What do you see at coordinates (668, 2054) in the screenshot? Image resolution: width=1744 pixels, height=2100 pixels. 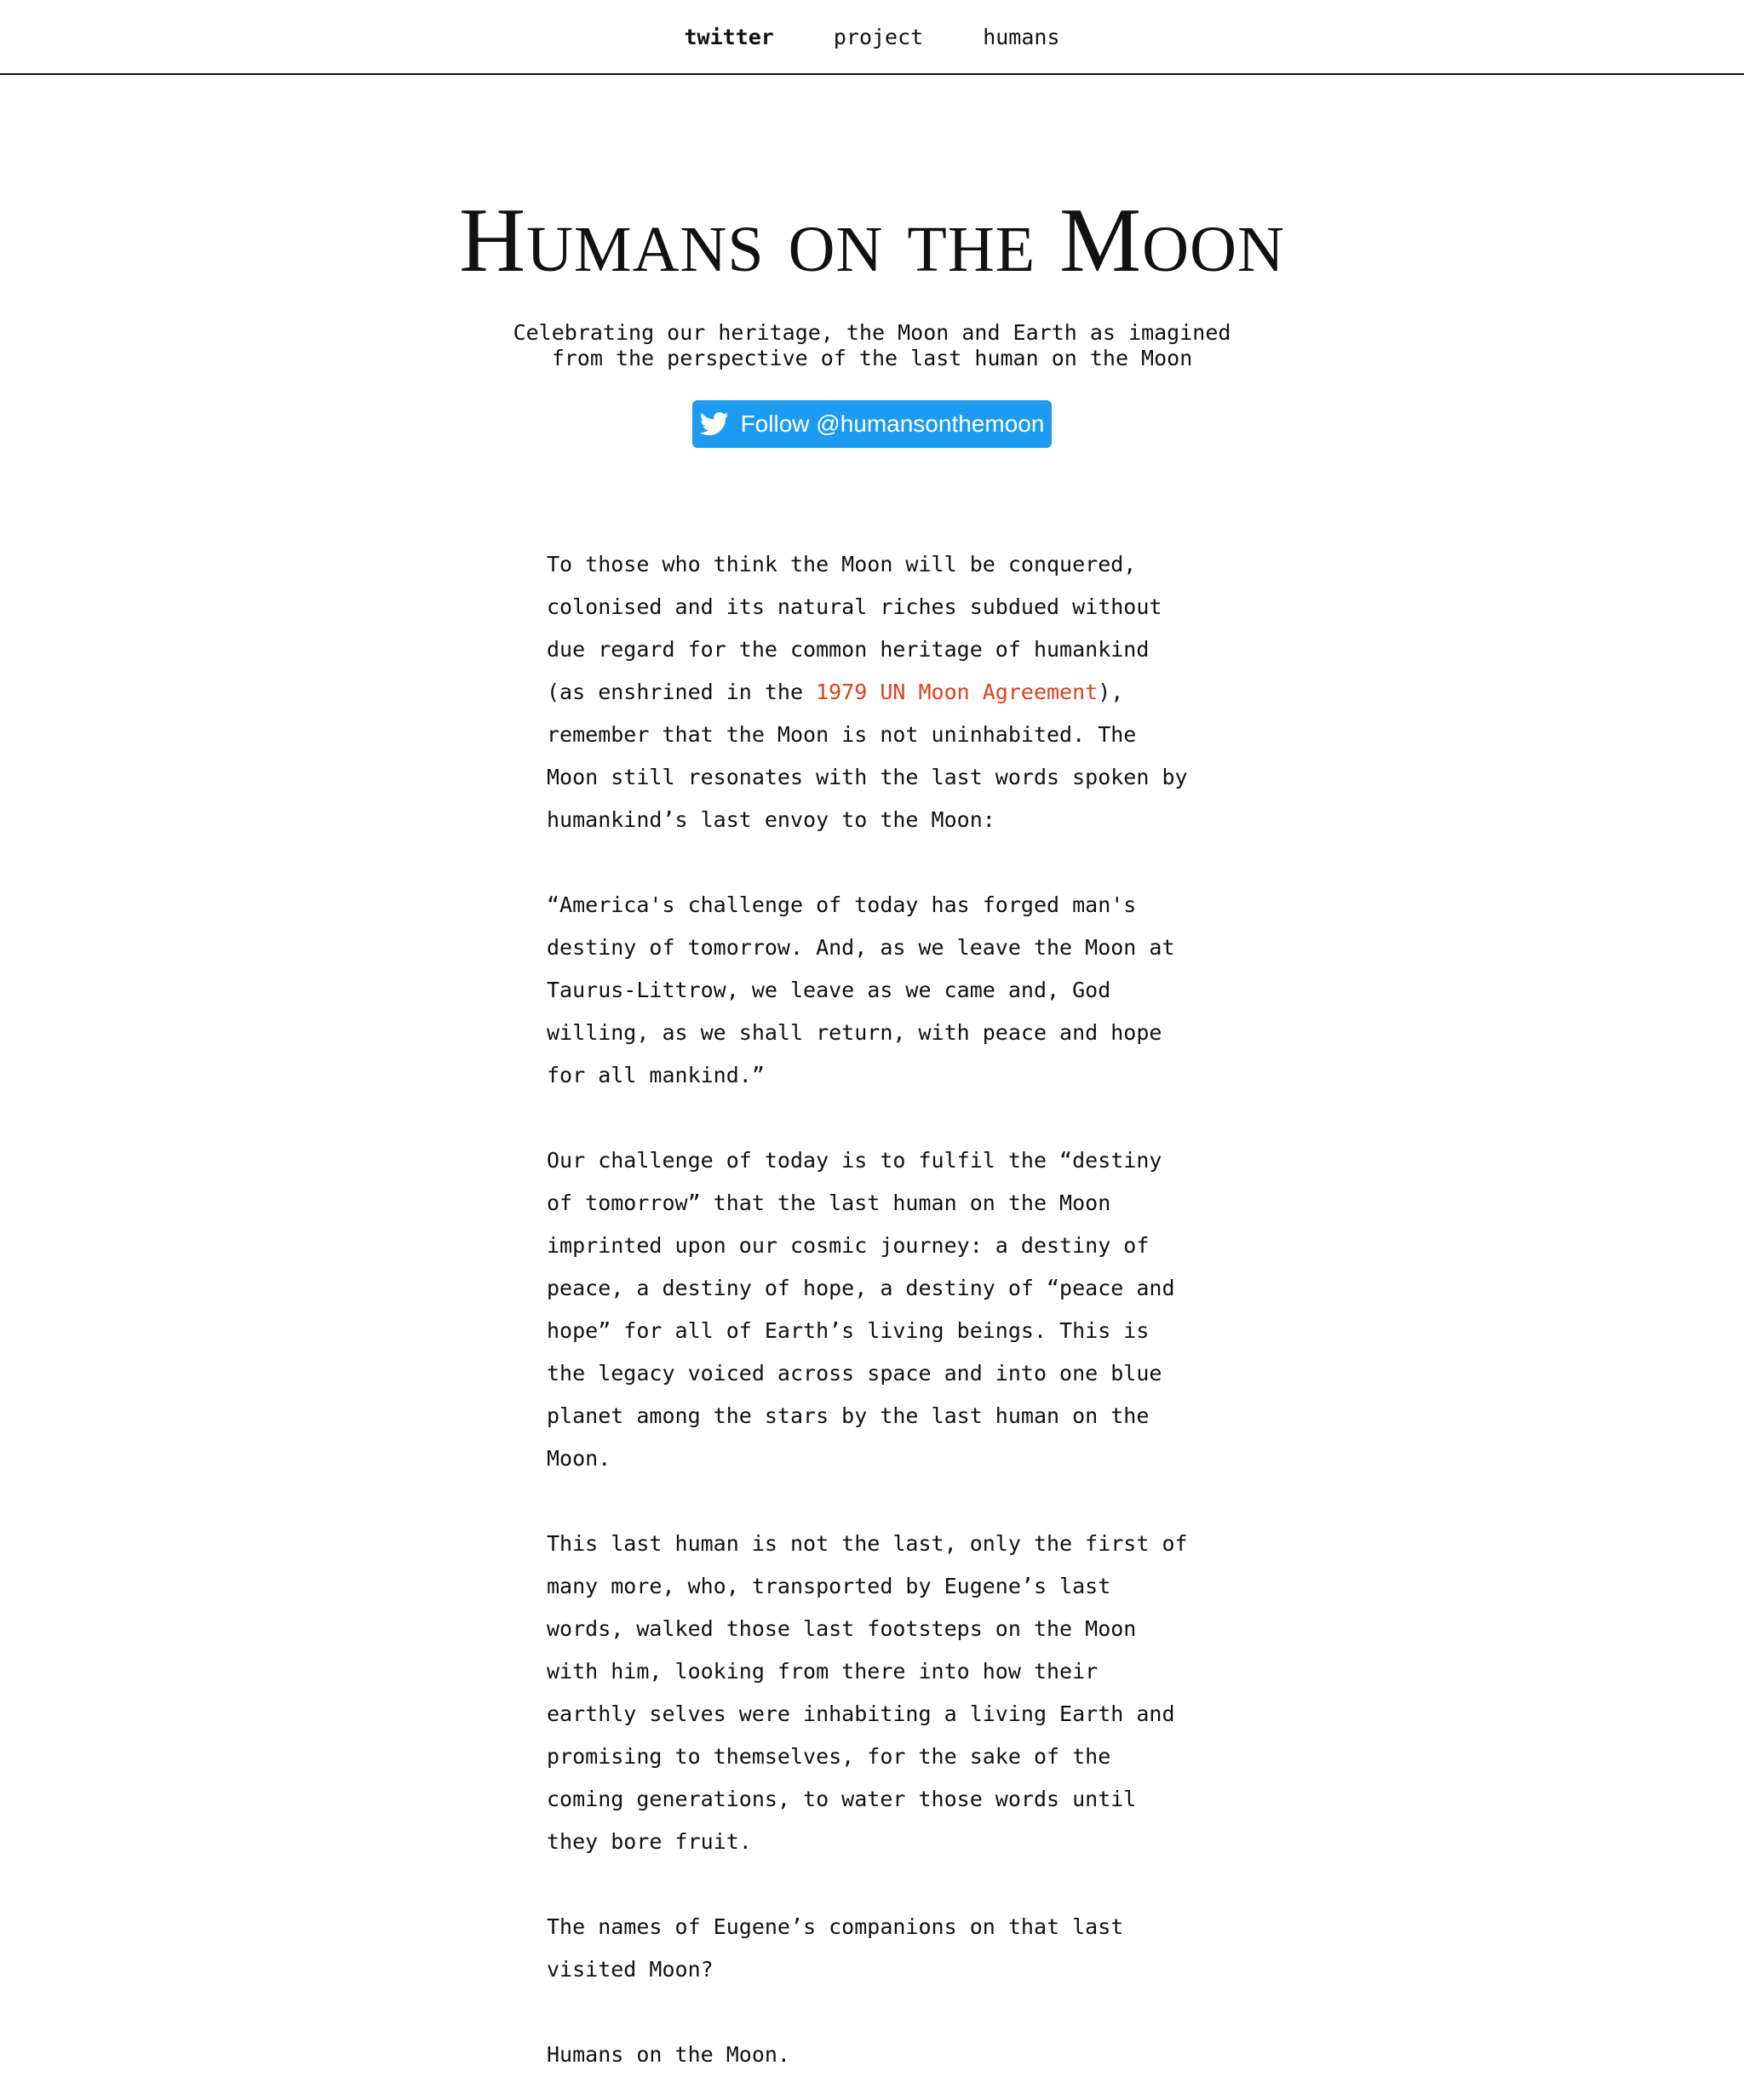 I see `closing-line: Humans on the Moon.` at bounding box center [668, 2054].